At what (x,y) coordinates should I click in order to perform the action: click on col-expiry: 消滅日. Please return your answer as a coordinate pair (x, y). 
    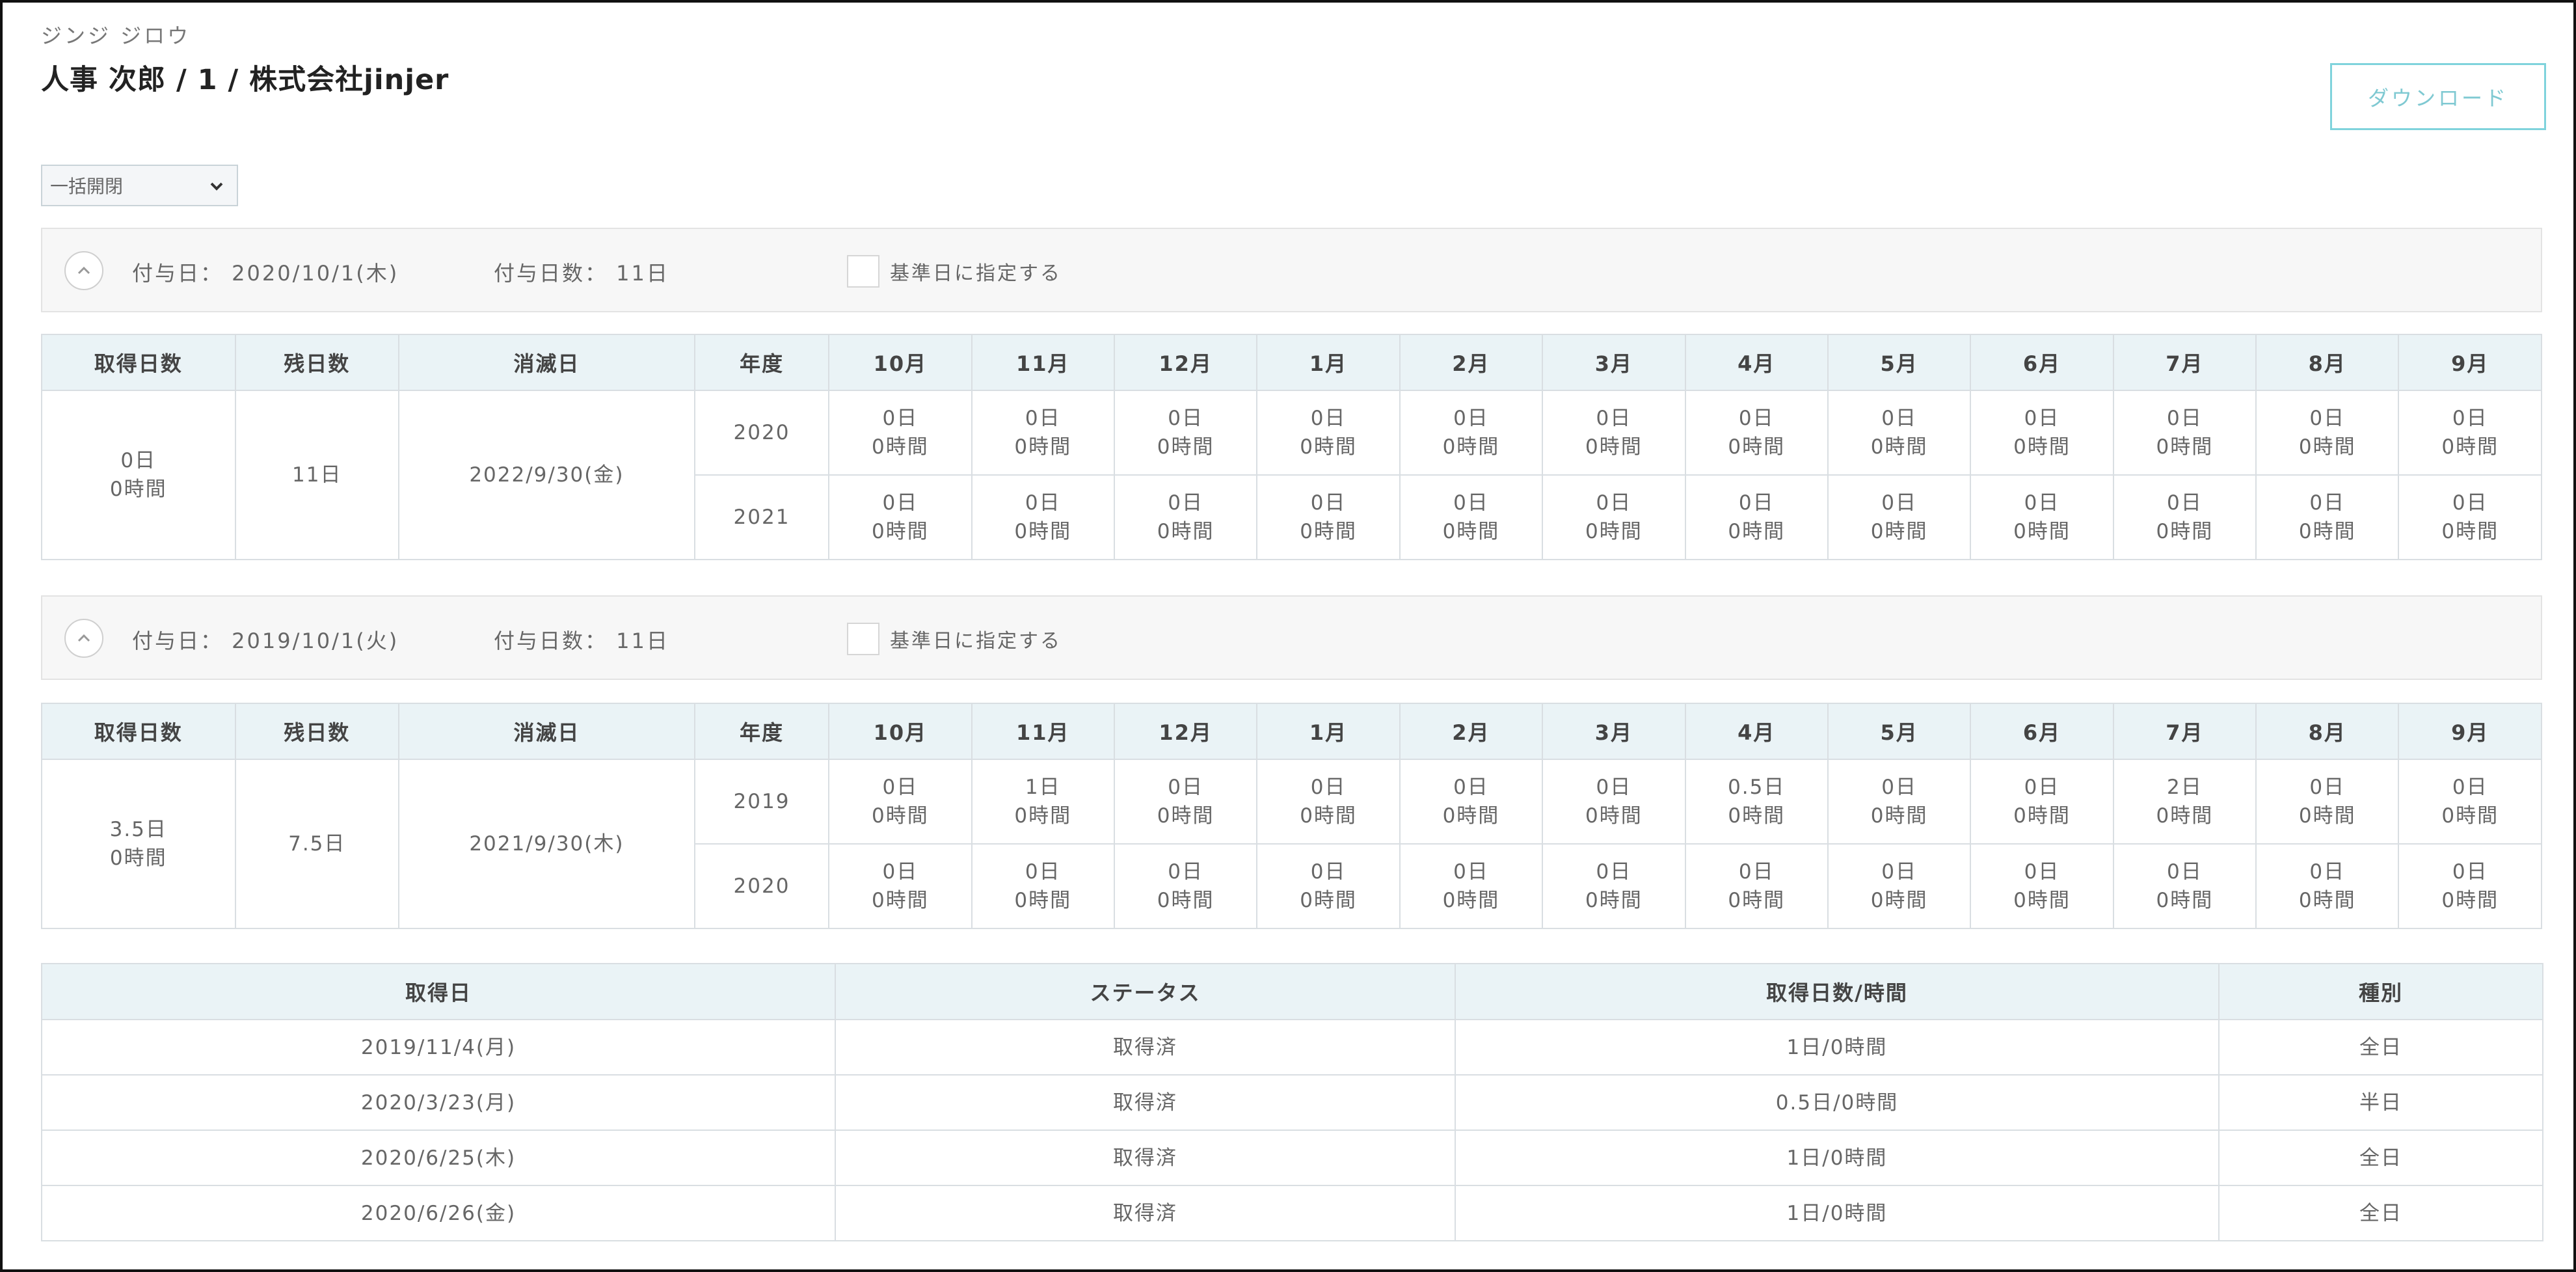
    Looking at the image, I should click on (546, 731).